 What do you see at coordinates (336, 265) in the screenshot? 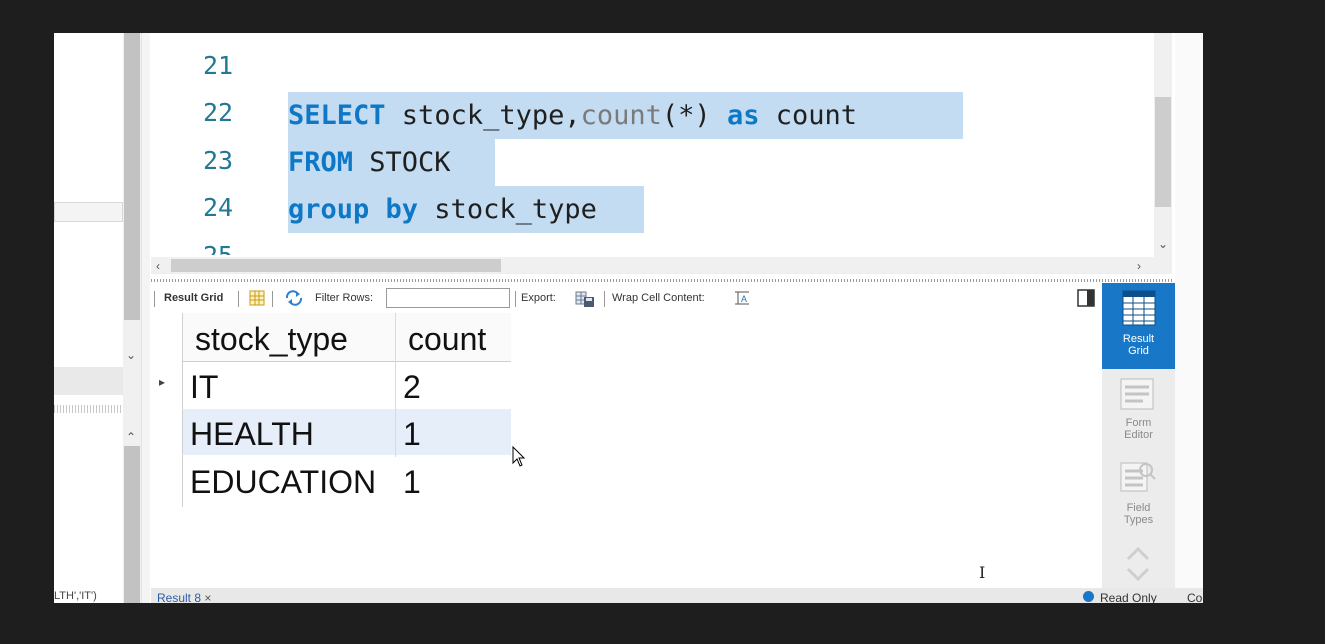
I see `editor-horizontal-thumb` at bounding box center [336, 265].